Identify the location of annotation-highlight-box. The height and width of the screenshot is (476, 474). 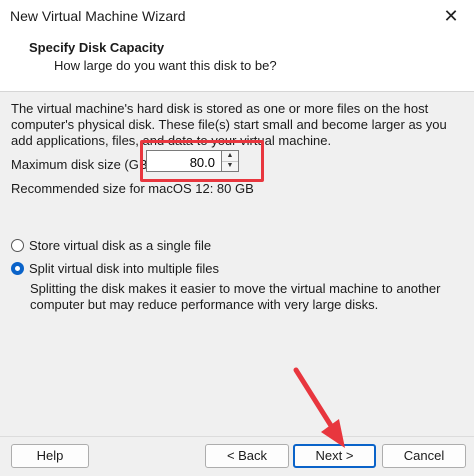
(202, 161).